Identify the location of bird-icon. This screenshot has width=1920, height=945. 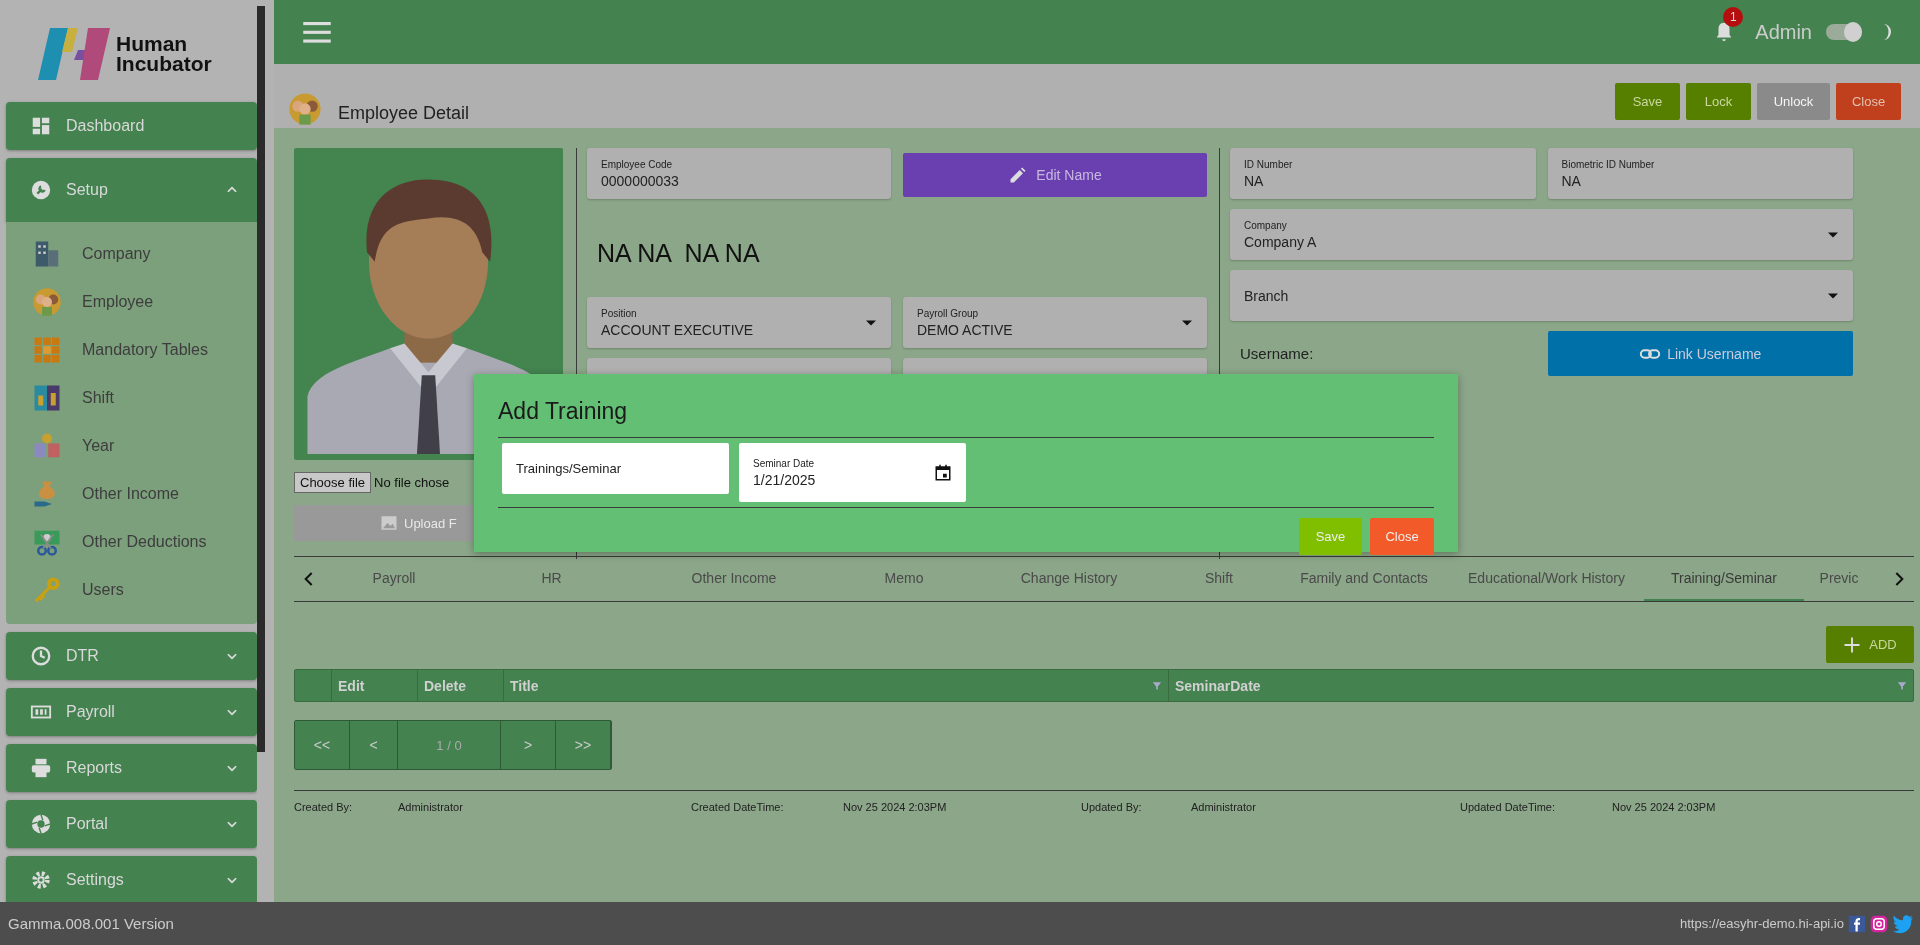
(1903, 923).